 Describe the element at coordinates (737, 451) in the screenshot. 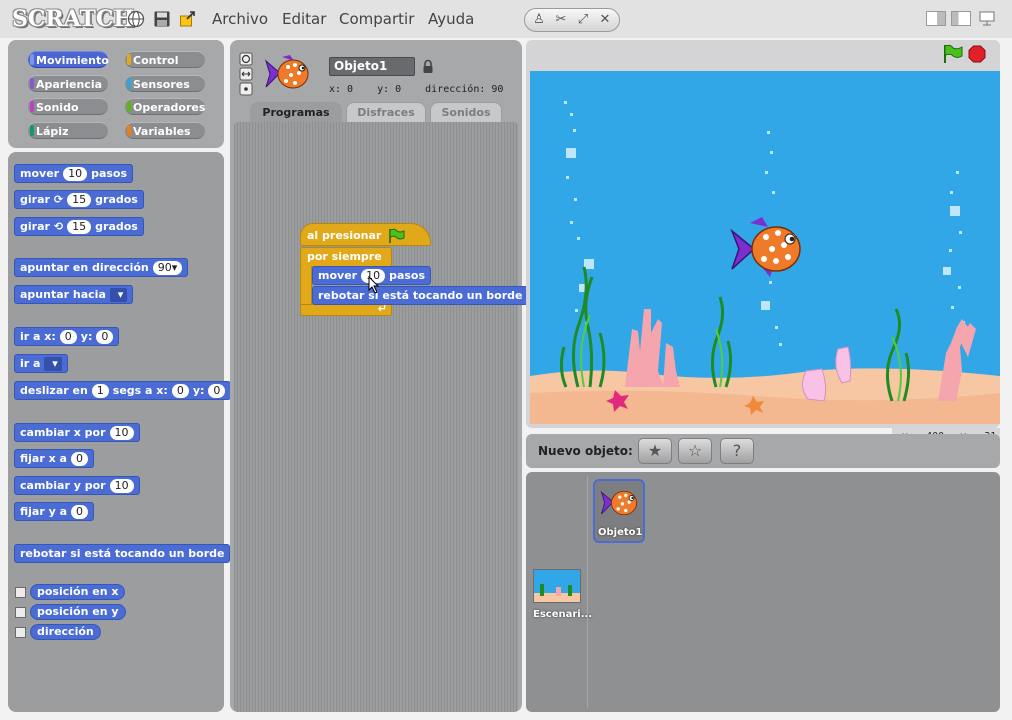

I see `random-sprite-icon: ?` at that location.